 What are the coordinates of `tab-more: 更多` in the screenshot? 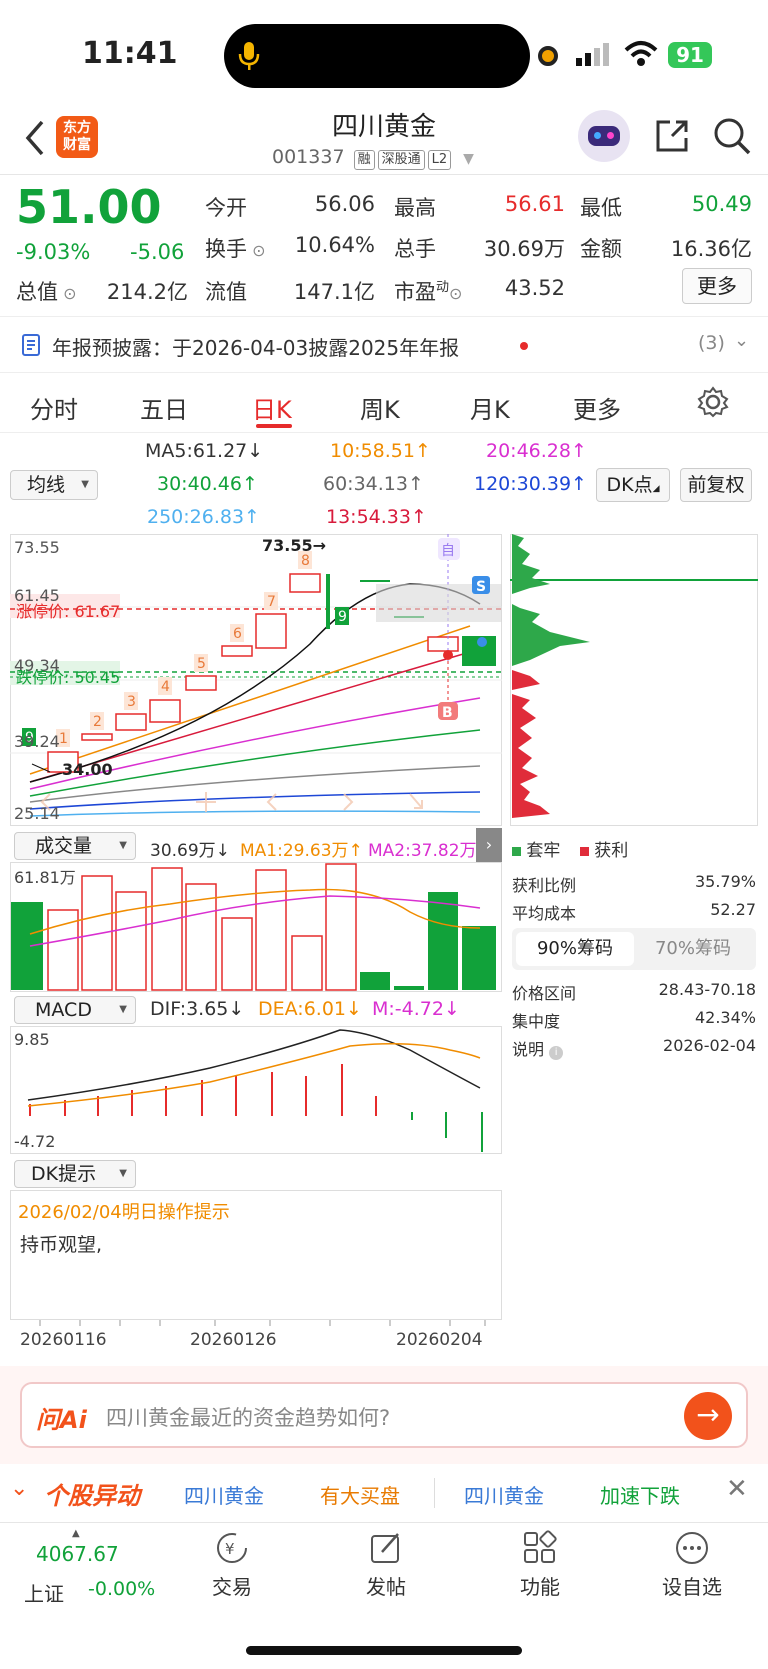 It's located at (597, 407).